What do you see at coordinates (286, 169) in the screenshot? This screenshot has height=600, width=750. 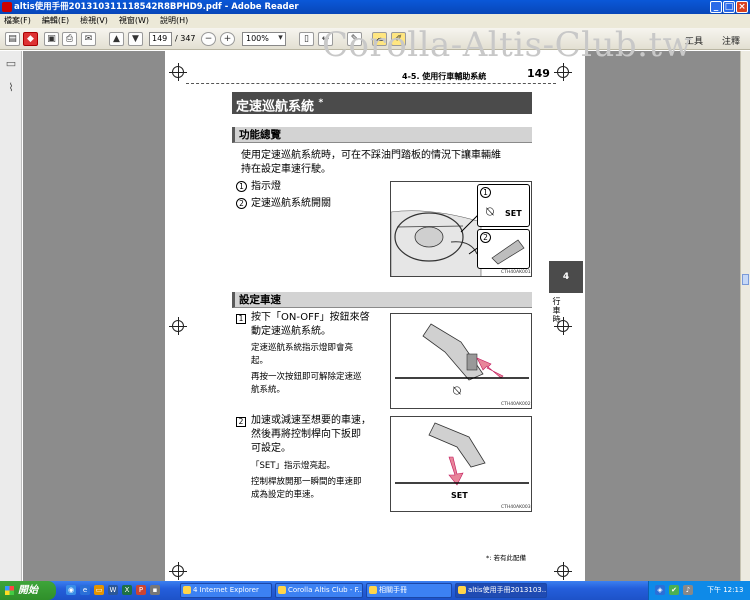 I see `overview-text-2: 持在設定車速行駛。` at bounding box center [286, 169].